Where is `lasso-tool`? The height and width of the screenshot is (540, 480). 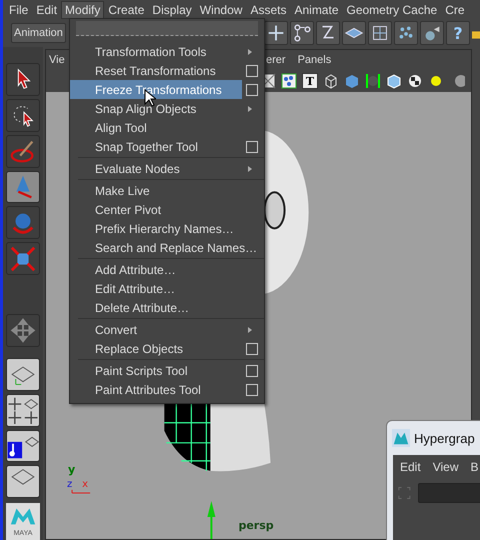 lasso-tool is located at coordinates (23, 115).